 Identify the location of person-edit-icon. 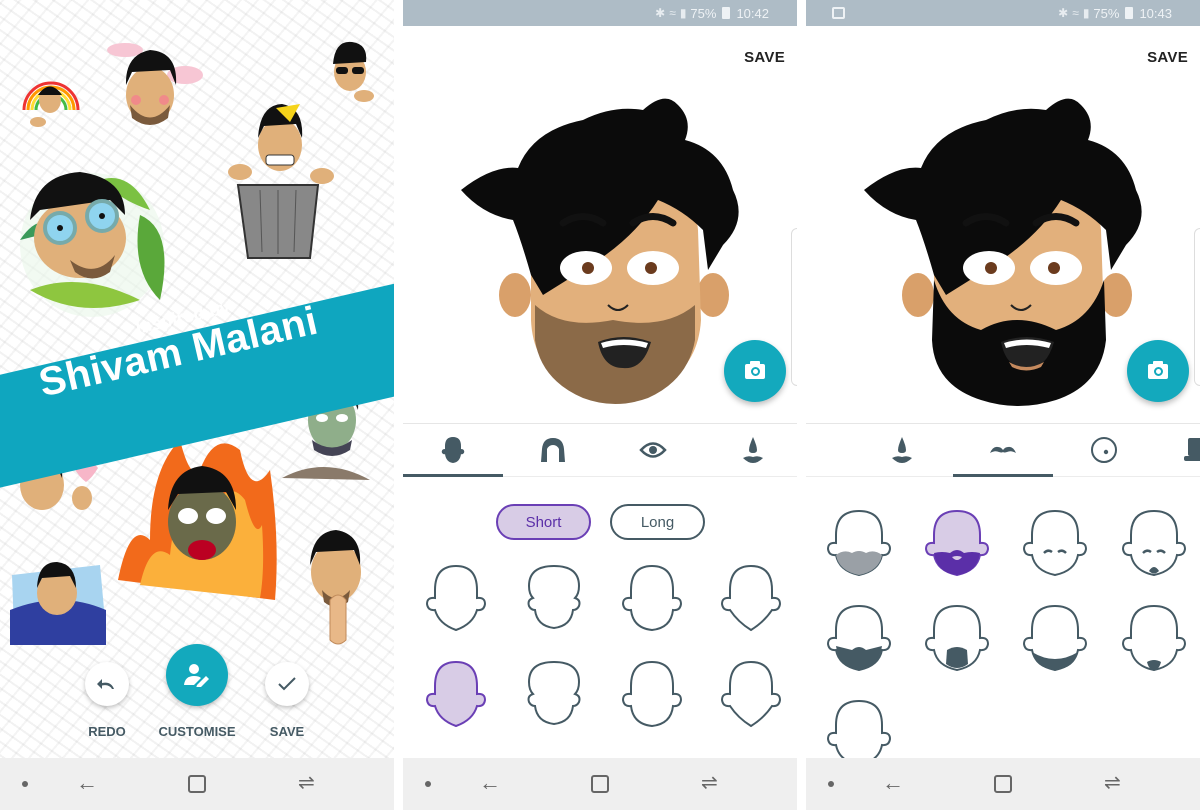
(196, 675).